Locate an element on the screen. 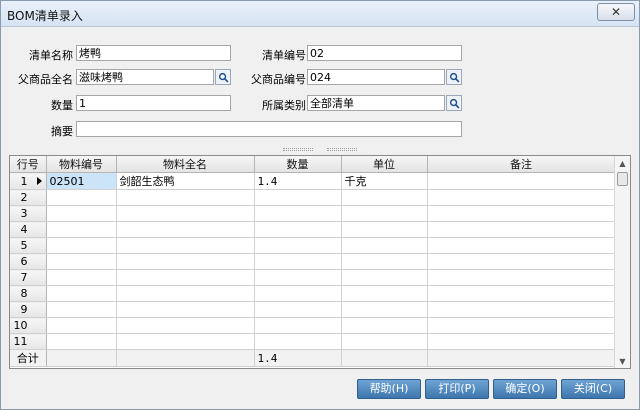 The image size is (640, 410). list-no-input is located at coordinates (384, 53).